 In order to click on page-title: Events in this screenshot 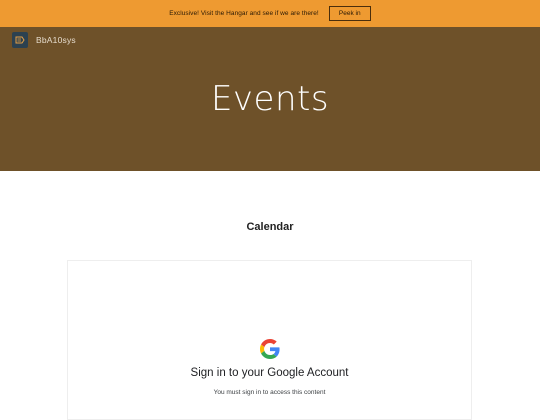, I will do `click(270, 99)`.